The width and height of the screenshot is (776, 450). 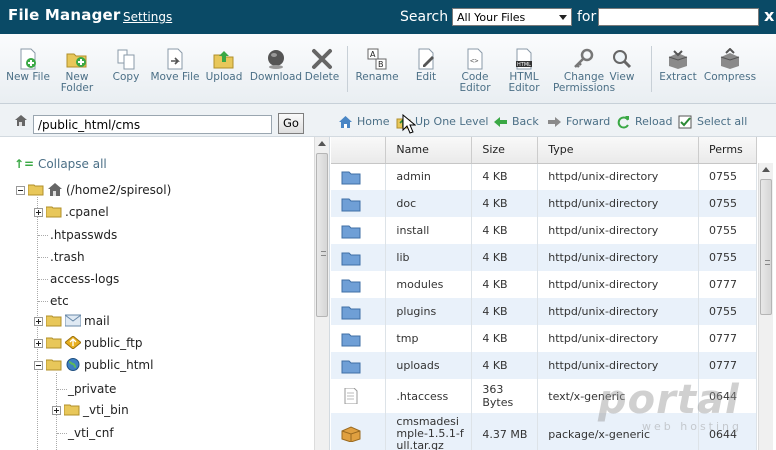 I want to click on edit-button: Edit, so click(x=426, y=65).